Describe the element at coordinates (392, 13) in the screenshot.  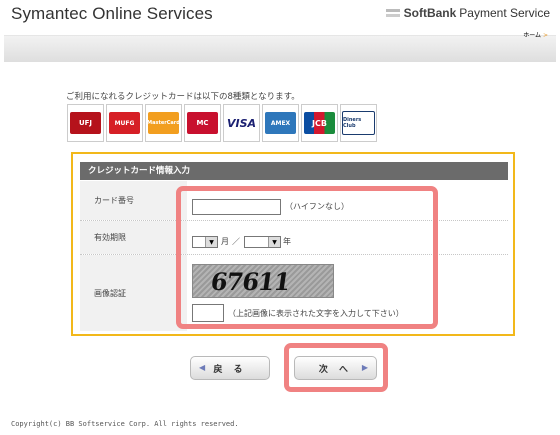
I see `softbank-bars-icon` at that location.